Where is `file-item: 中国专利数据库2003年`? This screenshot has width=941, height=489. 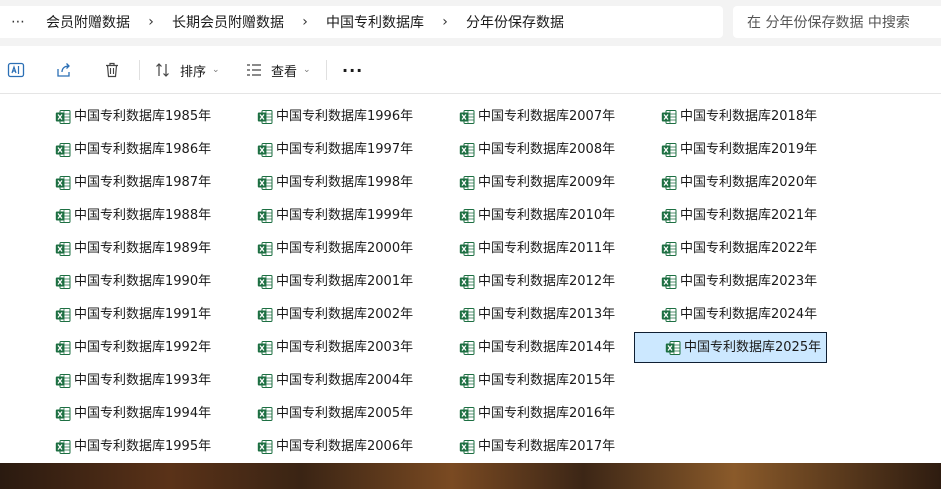
file-item: 中国专利数据库2003年 is located at coordinates (333, 347).